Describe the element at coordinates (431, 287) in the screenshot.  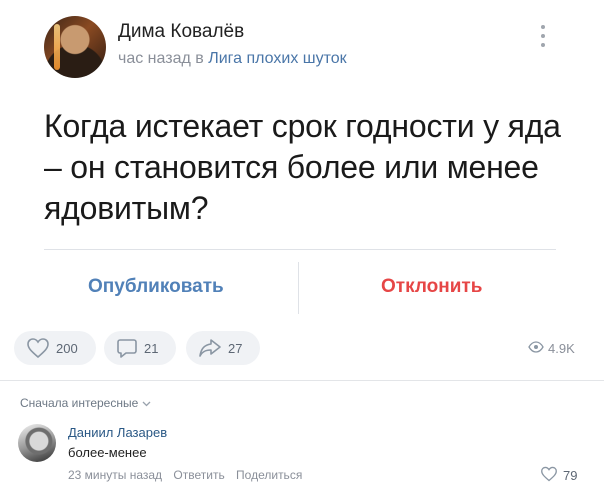
I see `reject-button: Отклонить` at that location.